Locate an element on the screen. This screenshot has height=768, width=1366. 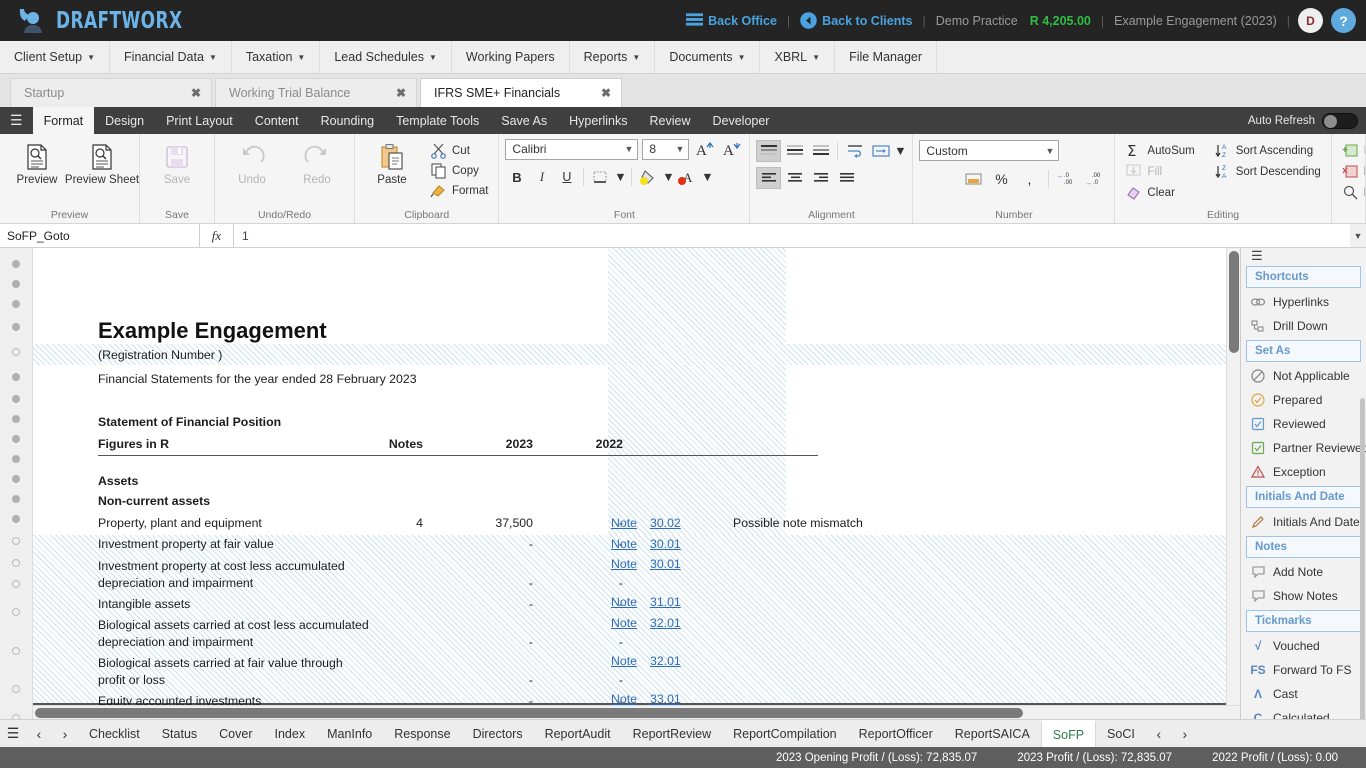
sheet-tab-index: Index is located at coordinates (290, 733).